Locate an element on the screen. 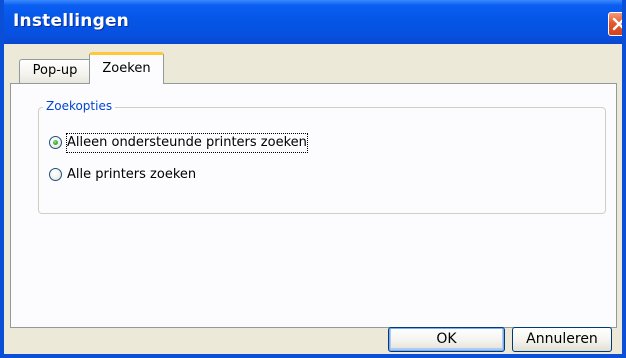 The height and width of the screenshot is (358, 626). close-button is located at coordinates (615, 24).